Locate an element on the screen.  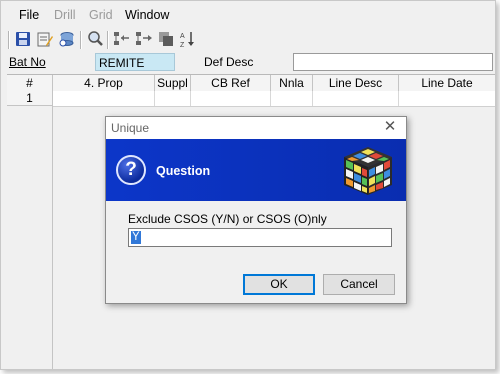
database-refresh-icon is located at coordinates (67, 39).